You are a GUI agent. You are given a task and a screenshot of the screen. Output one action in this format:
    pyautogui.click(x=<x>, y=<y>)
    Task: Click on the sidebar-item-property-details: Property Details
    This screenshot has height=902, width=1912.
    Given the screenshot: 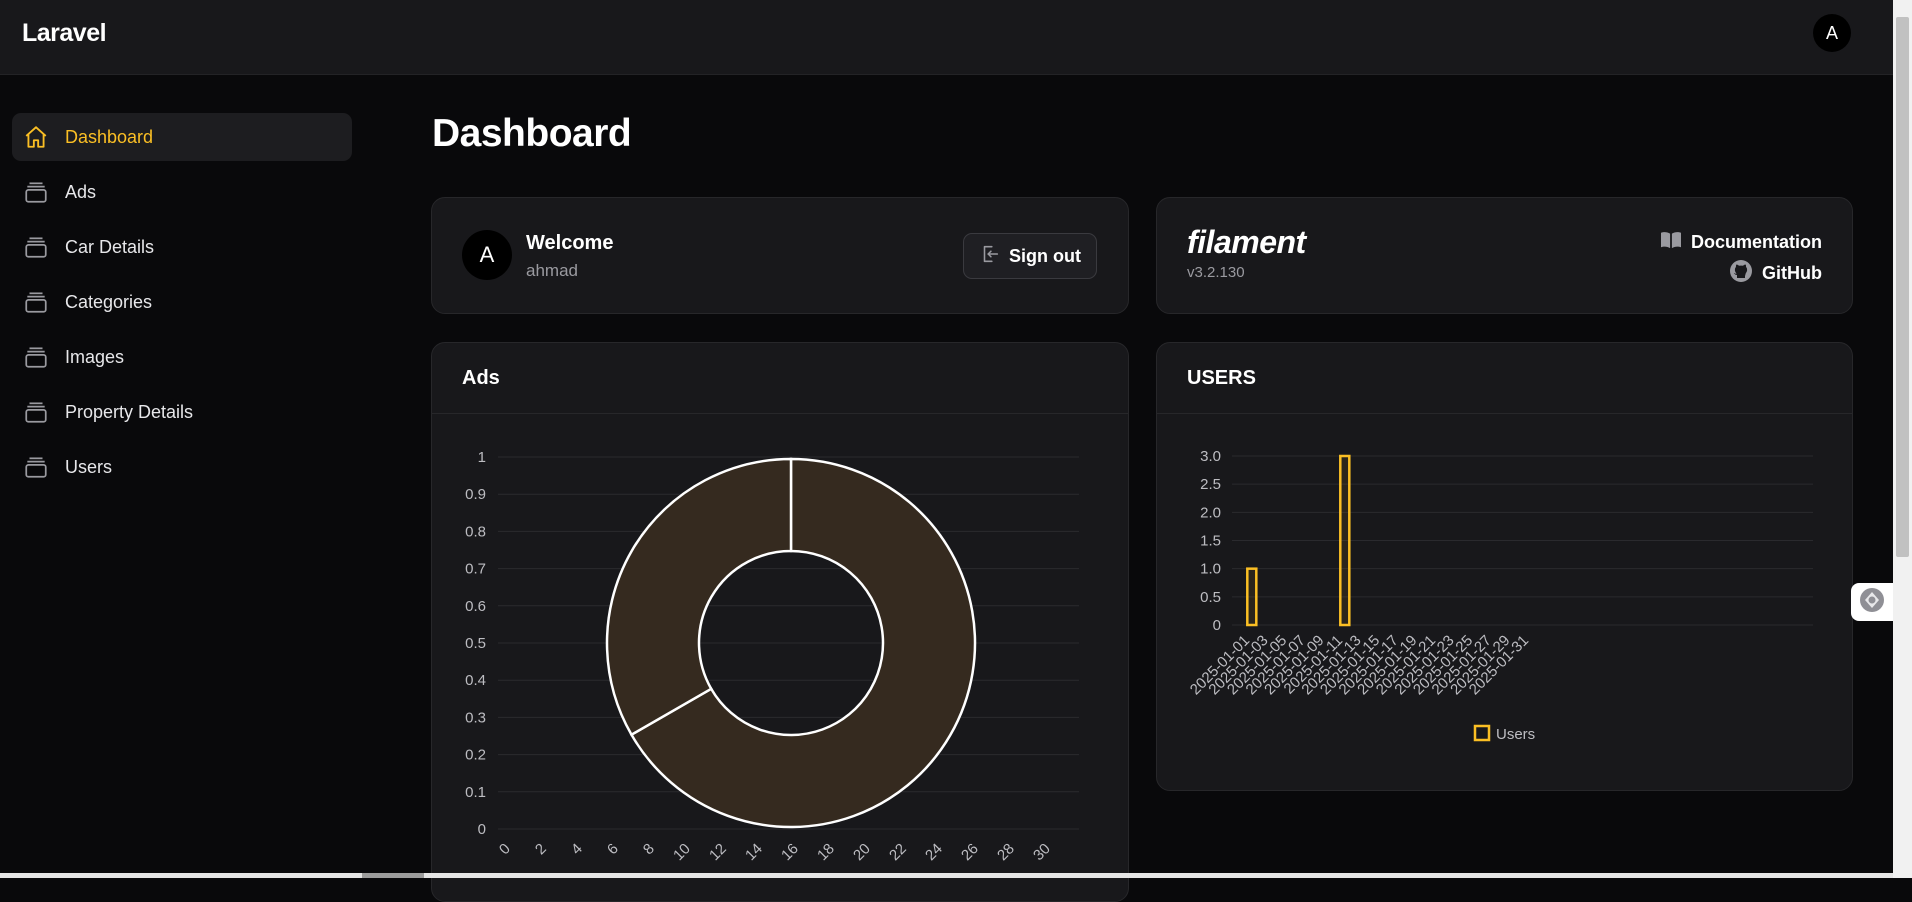 What is the action you would take?
    pyautogui.click(x=182, y=412)
    